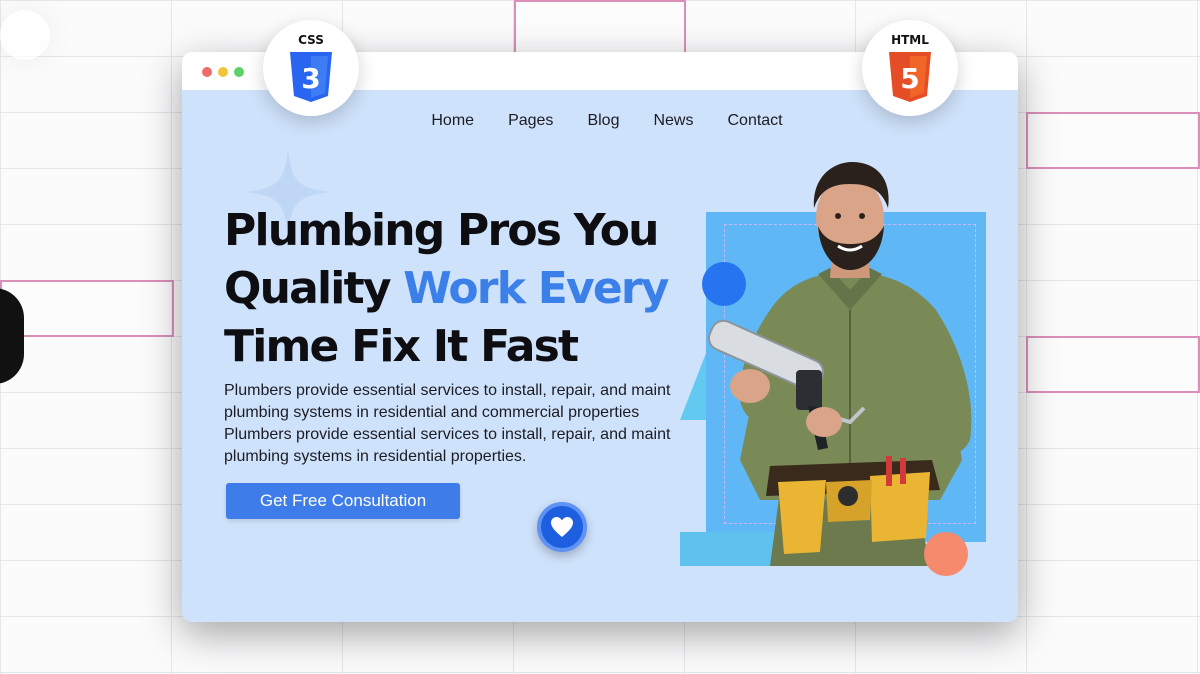 The height and width of the screenshot is (674, 1200). I want to click on close-window-dot, so click(207, 72).